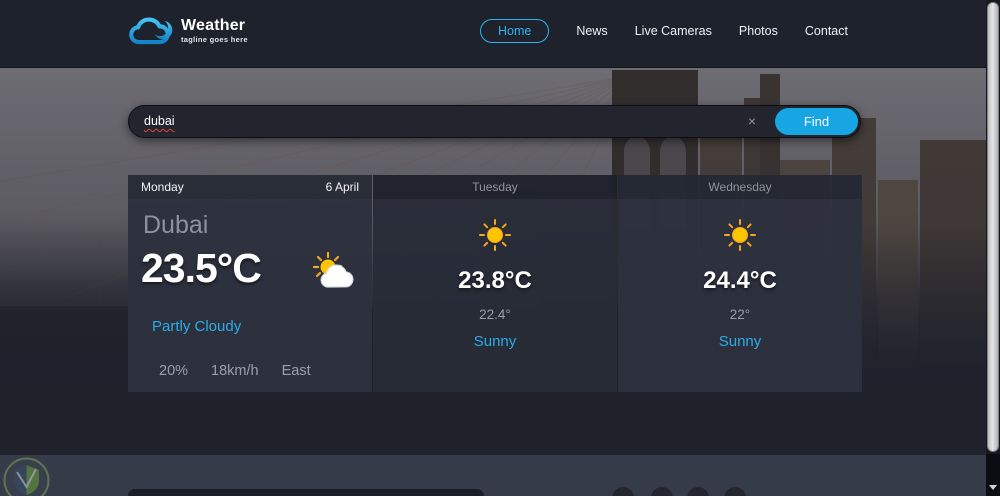  What do you see at coordinates (758, 31) in the screenshot?
I see `nav-item-photos: Photos` at bounding box center [758, 31].